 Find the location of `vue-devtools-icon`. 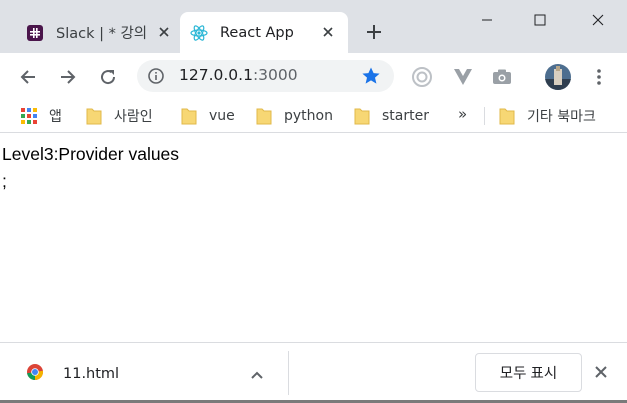

vue-devtools-icon is located at coordinates (463, 77).